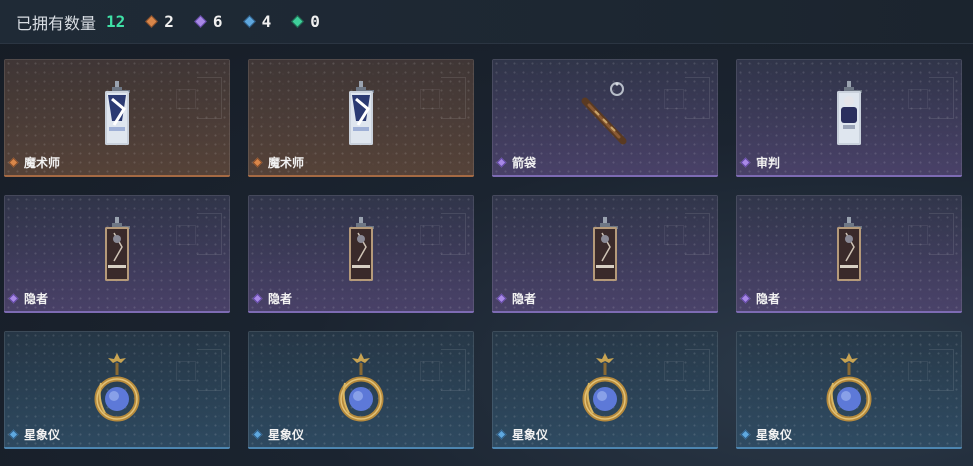  What do you see at coordinates (159, 21) in the screenshot?
I see `orange-rarity-count: 2` at bounding box center [159, 21].